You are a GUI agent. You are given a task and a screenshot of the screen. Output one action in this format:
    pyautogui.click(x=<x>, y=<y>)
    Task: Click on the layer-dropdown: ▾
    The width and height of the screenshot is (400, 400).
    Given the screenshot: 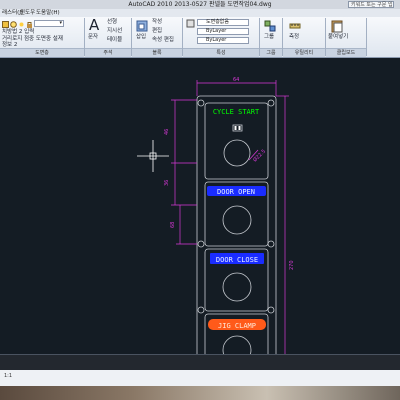 What is the action you would take?
    pyautogui.click(x=49, y=23)
    